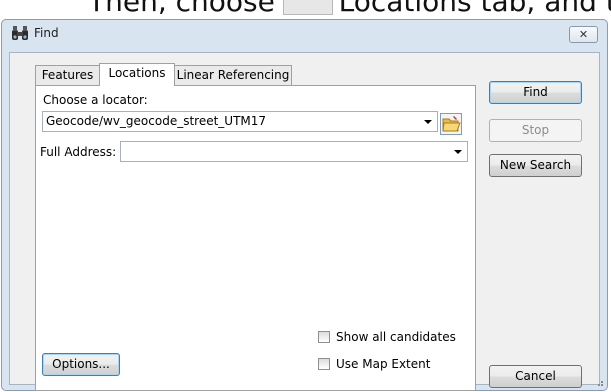 This screenshot has height=392, width=611. I want to click on tab-label: Linear Referencing, so click(233, 75).